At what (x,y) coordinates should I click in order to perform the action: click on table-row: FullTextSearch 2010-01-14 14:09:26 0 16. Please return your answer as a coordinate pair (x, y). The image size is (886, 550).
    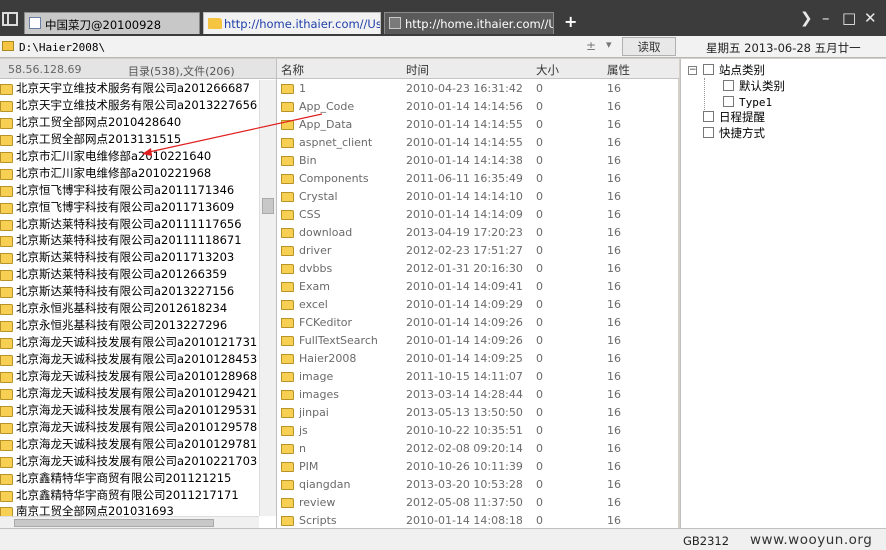
    Looking at the image, I should click on (478, 341).